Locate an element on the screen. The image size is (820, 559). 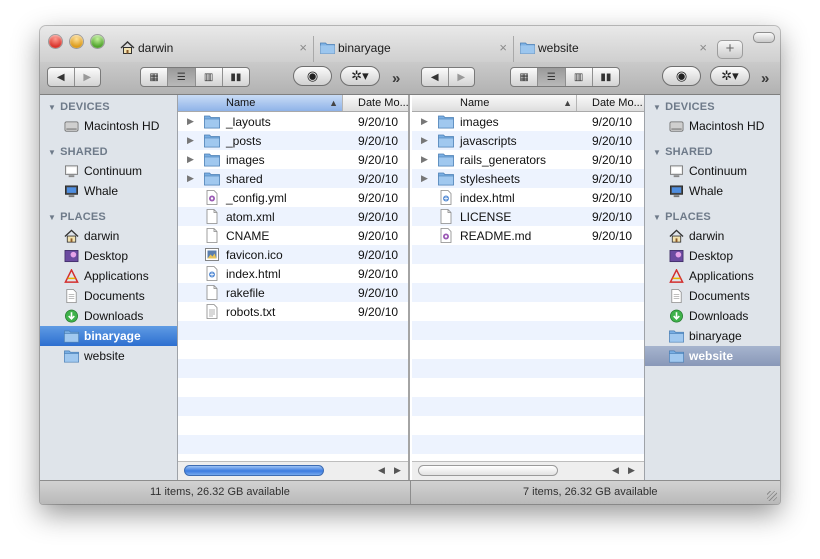
folder-row: ▶ _posts 9/20/10 is located at coordinates (293, 140).